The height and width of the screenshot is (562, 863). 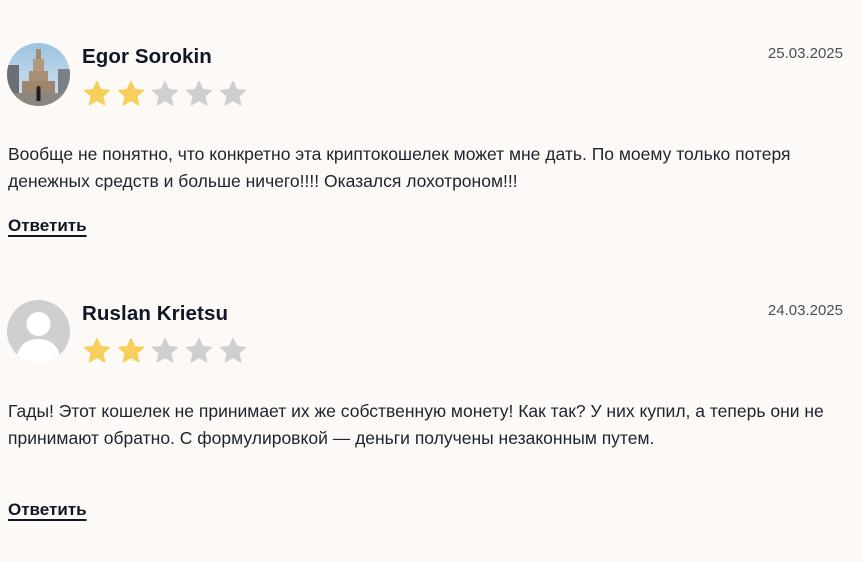 What do you see at coordinates (805, 310) in the screenshot?
I see `review-date: 24.03.2025` at bounding box center [805, 310].